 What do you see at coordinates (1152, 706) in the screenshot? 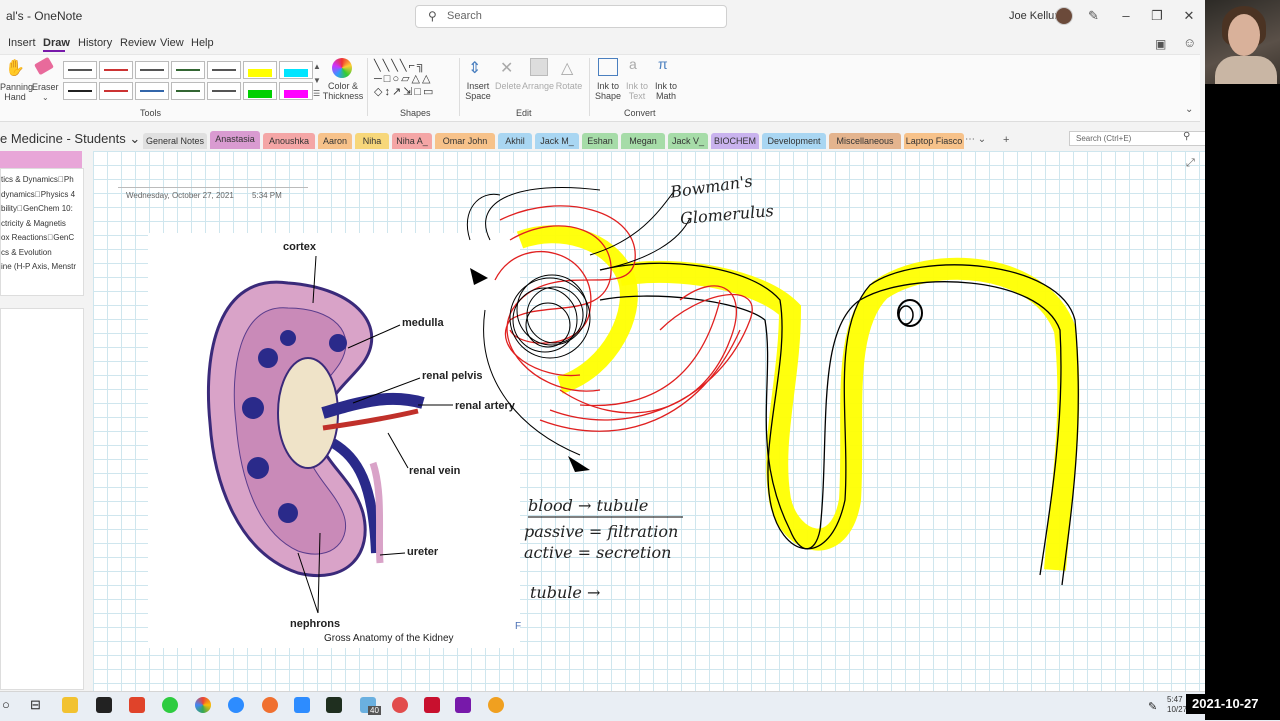
I see `pen-tray-icon: ✎` at bounding box center [1152, 706].